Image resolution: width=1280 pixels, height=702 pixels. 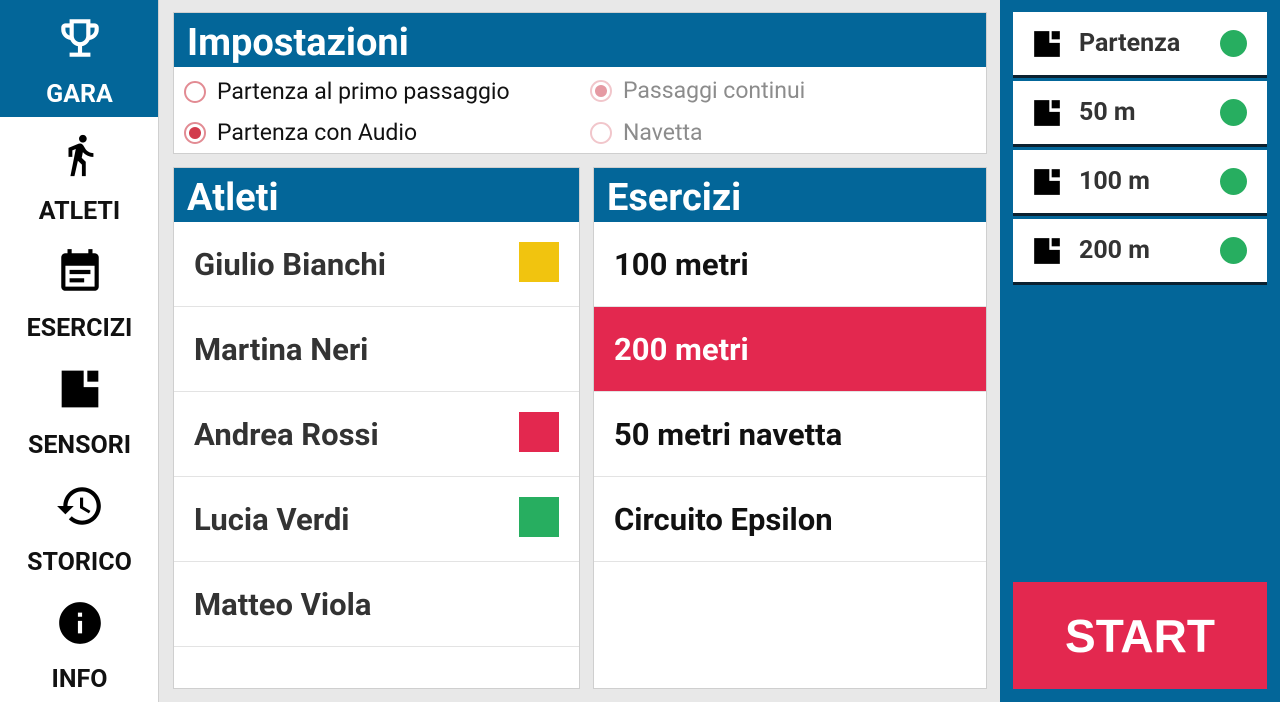 I want to click on nav-label: SENSORI, so click(x=79, y=445).